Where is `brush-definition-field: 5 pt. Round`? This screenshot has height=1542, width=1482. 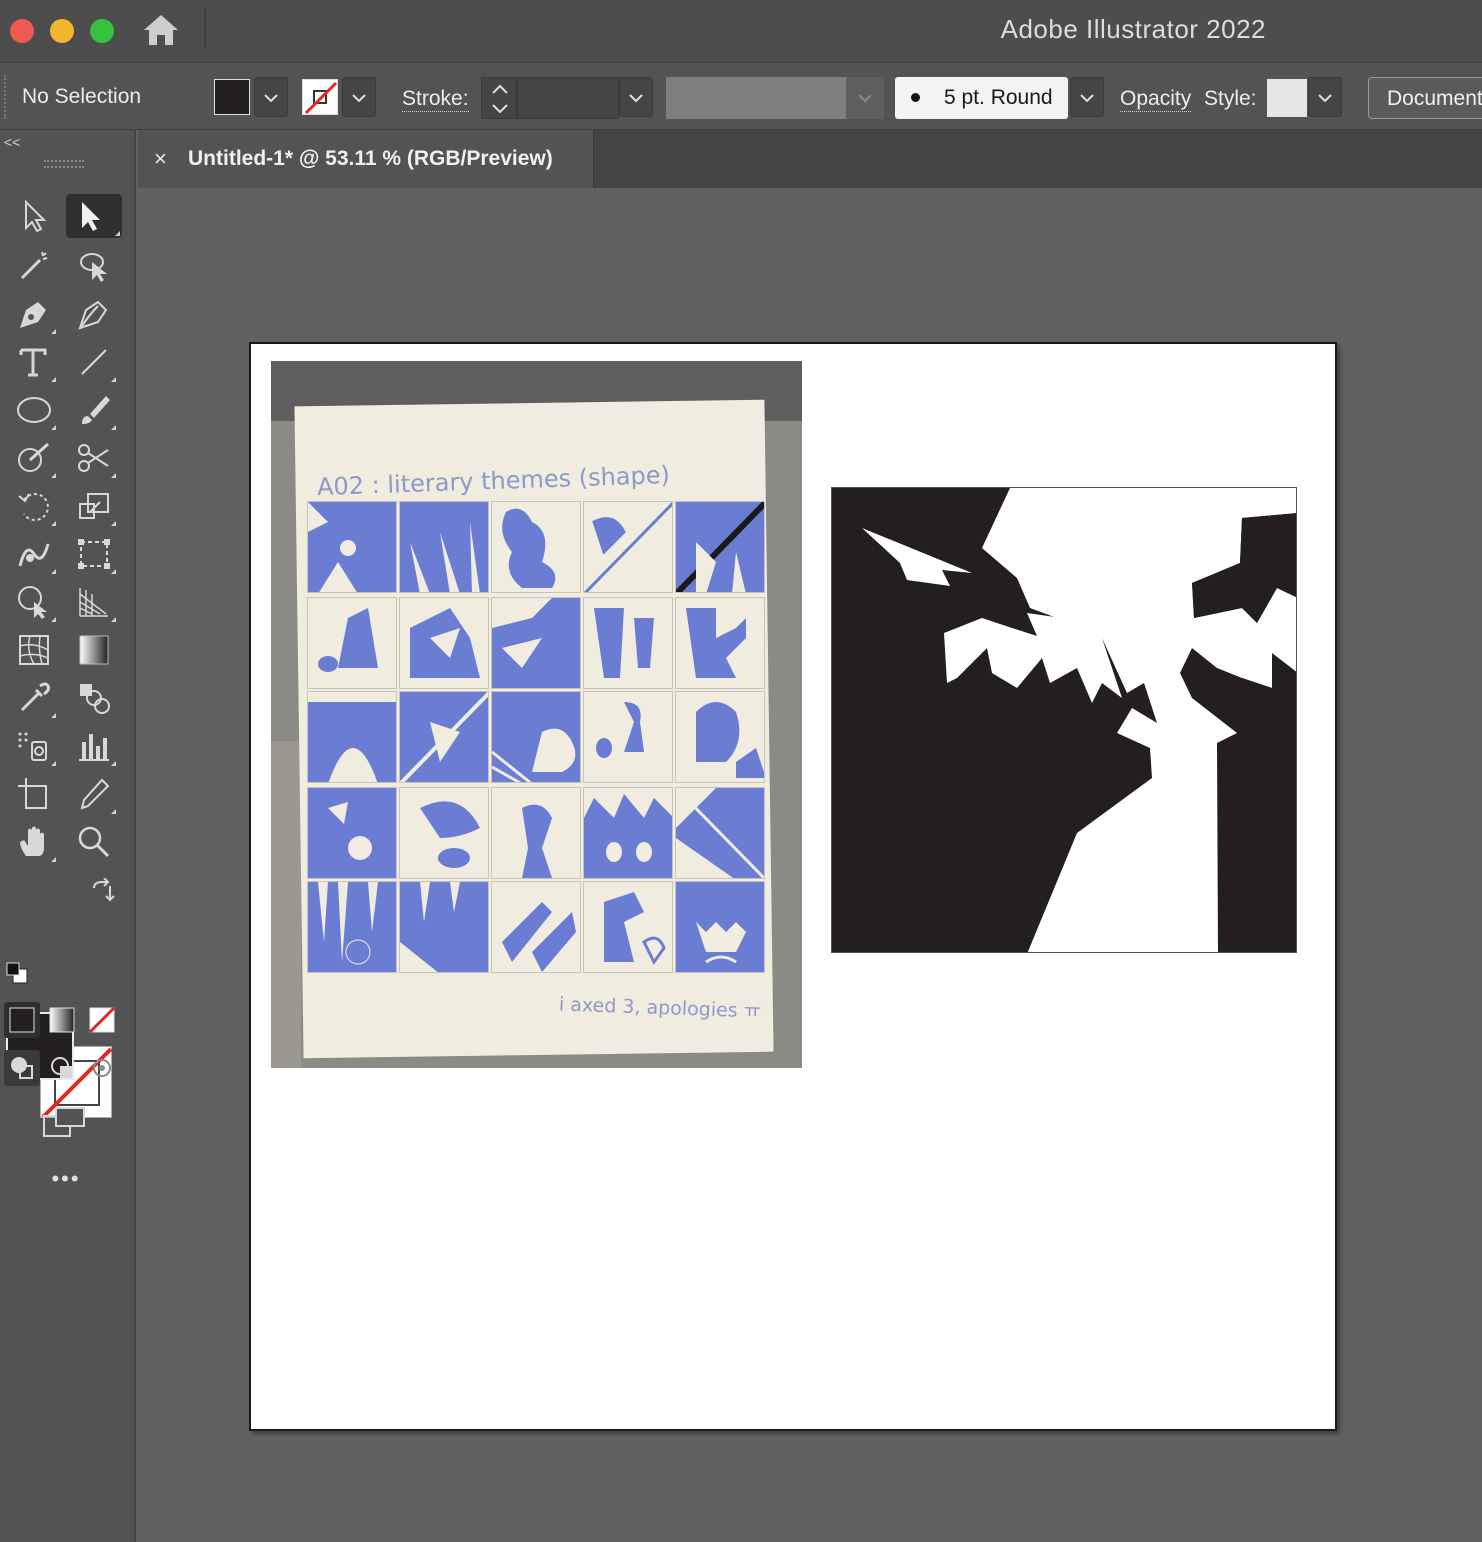
brush-definition-field: 5 pt. Round is located at coordinates (981, 98).